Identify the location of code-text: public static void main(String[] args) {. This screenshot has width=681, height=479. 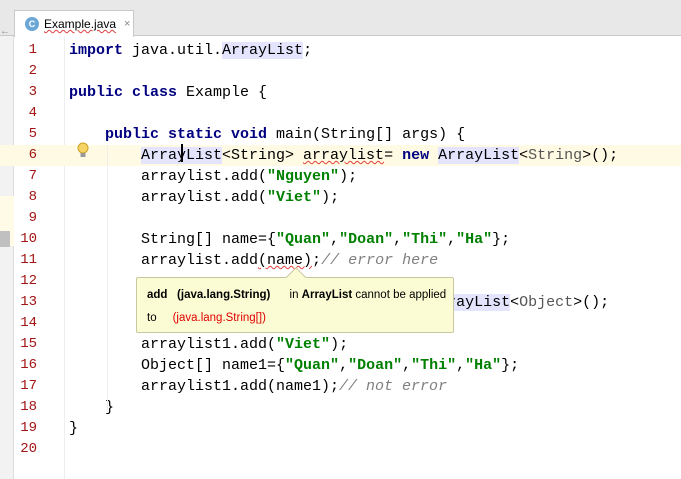
(267, 134).